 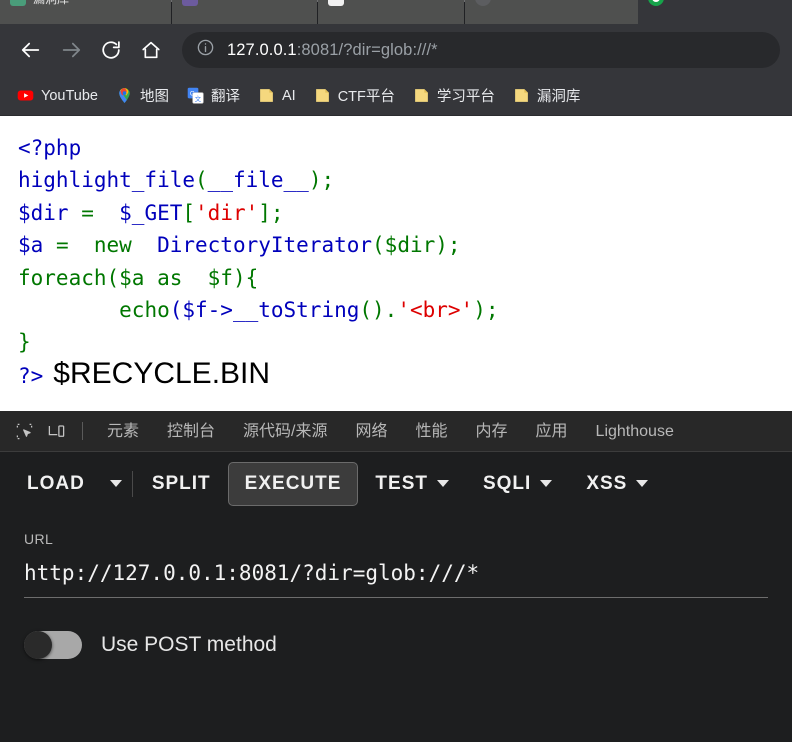 I want to click on code-token: $dir, so click(x=43, y=212).